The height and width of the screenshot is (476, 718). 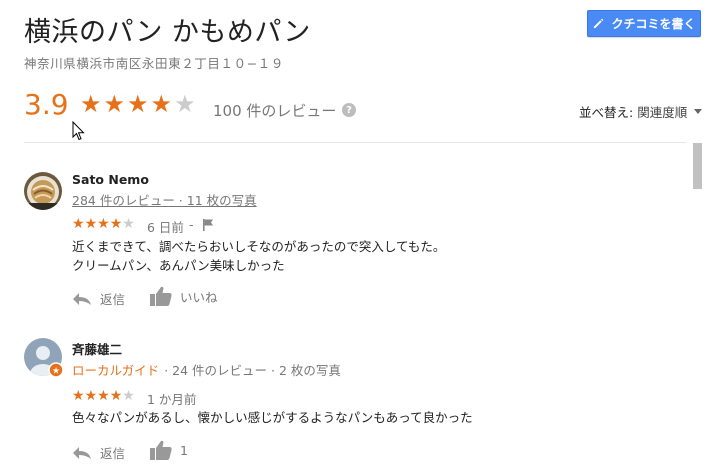 I want to click on review-count: 100 件のレビュー, so click(x=275, y=111).